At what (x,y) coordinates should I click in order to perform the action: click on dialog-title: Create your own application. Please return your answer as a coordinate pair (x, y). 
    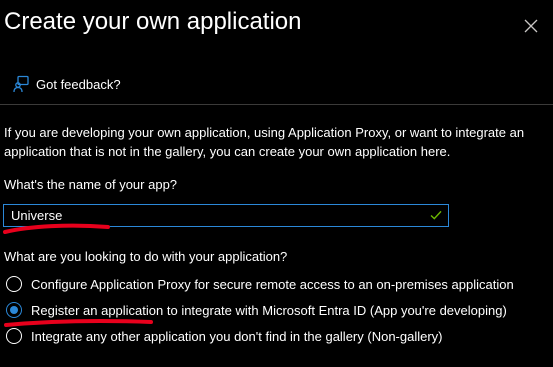
    Looking at the image, I should click on (153, 21).